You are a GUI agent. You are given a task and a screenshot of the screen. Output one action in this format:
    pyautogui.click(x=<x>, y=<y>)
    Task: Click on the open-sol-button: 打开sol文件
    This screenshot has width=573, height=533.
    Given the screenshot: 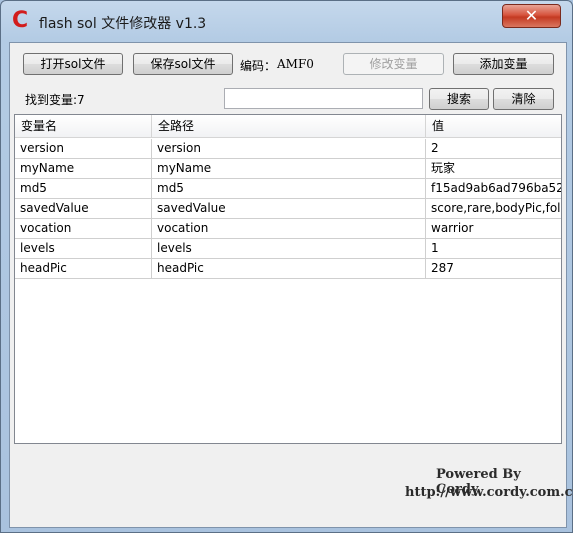 What is the action you would take?
    pyautogui.click(x=73, y=64)
    